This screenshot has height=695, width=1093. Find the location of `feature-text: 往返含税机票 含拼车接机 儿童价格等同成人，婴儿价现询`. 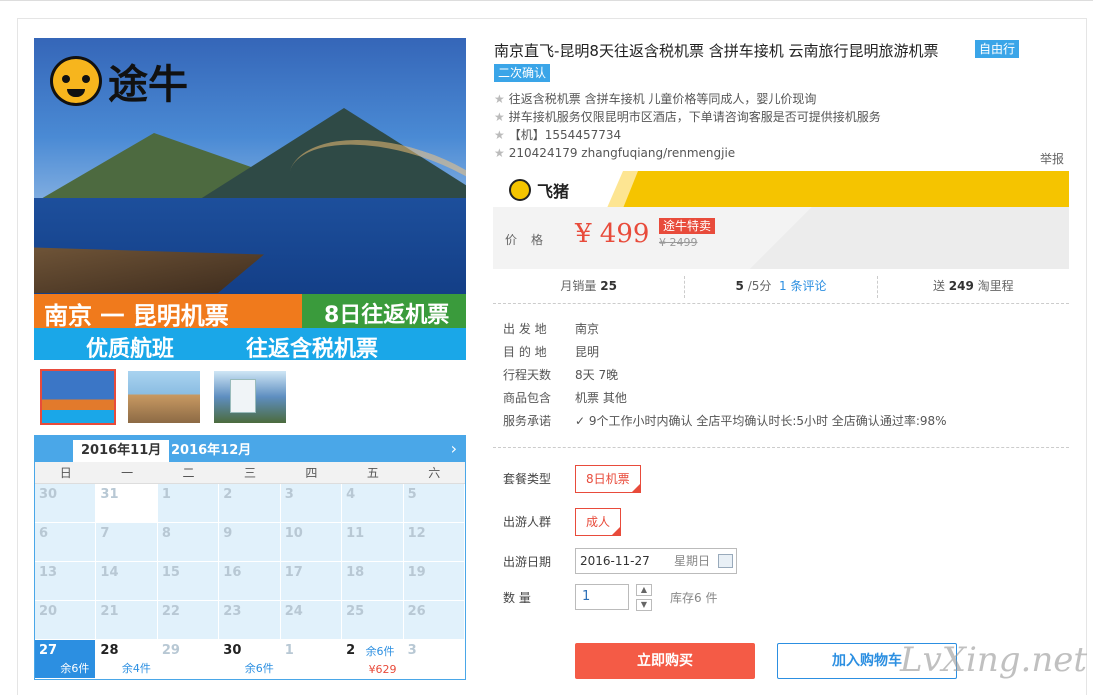

feature-text: 往返含税机票 含拼车接机 儿童价格等同成人，婴儿价现询 is located at coordinates (662, 99).